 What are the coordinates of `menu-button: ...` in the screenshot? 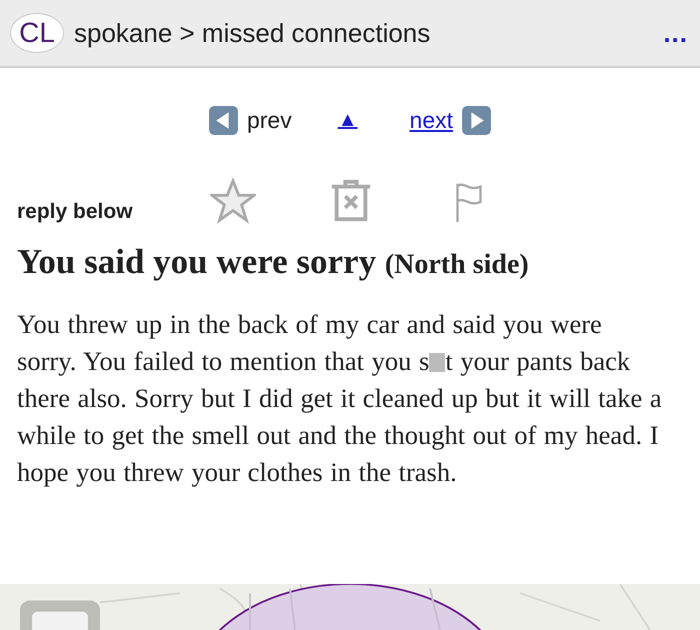 It's located at (675, 33).